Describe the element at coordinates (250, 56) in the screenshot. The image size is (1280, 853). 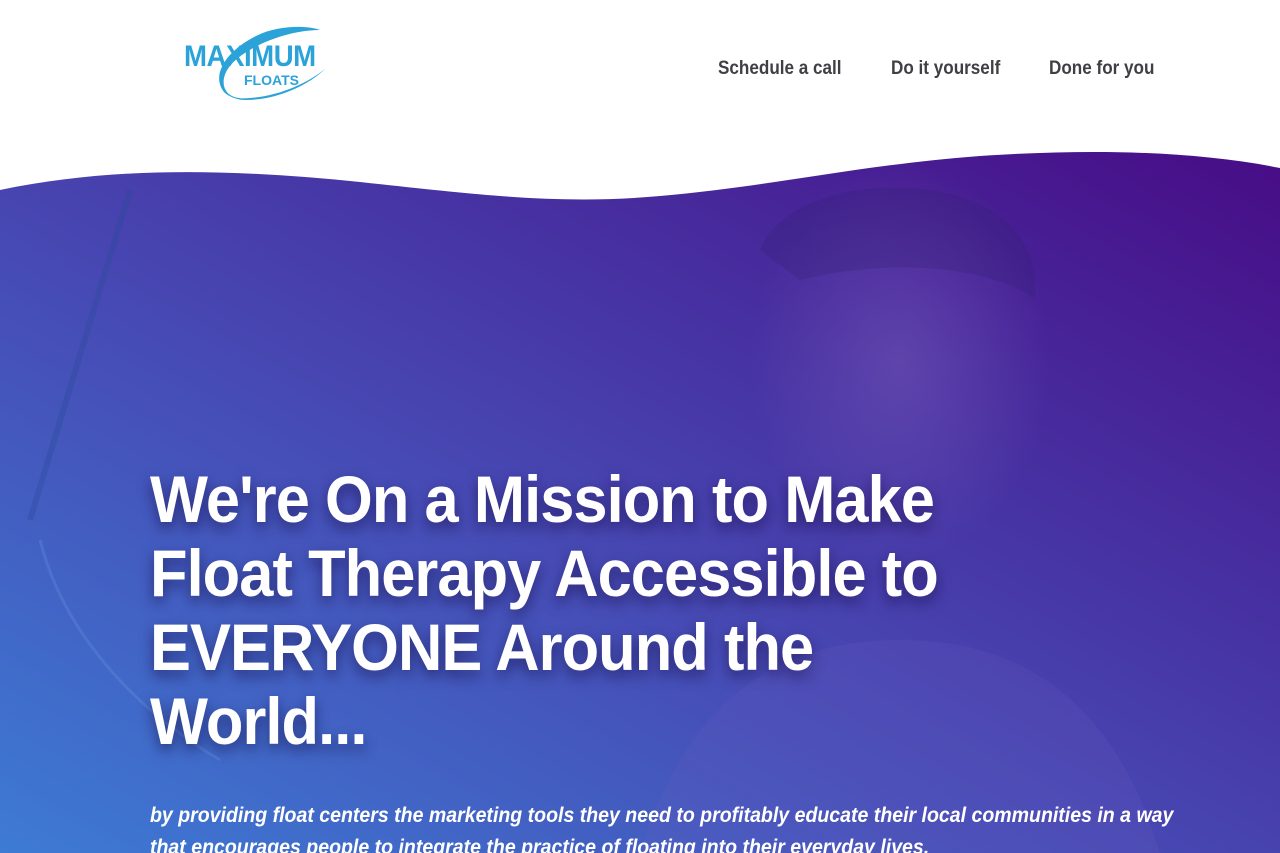
I see `logo-word-maximum: MAXIMUM` at that location.